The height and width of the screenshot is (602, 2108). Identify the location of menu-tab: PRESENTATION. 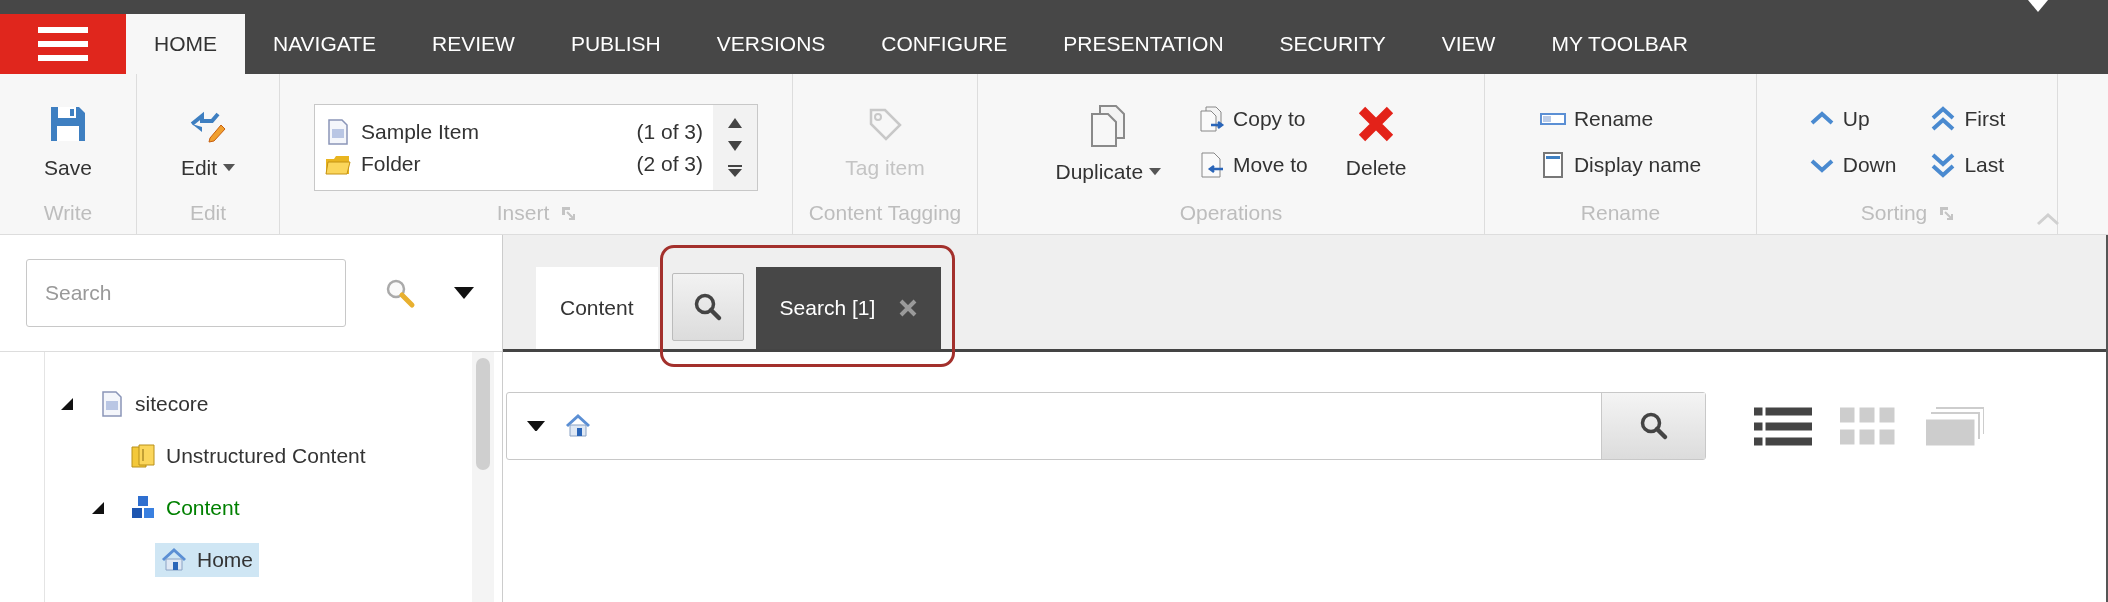
(1143, 44).